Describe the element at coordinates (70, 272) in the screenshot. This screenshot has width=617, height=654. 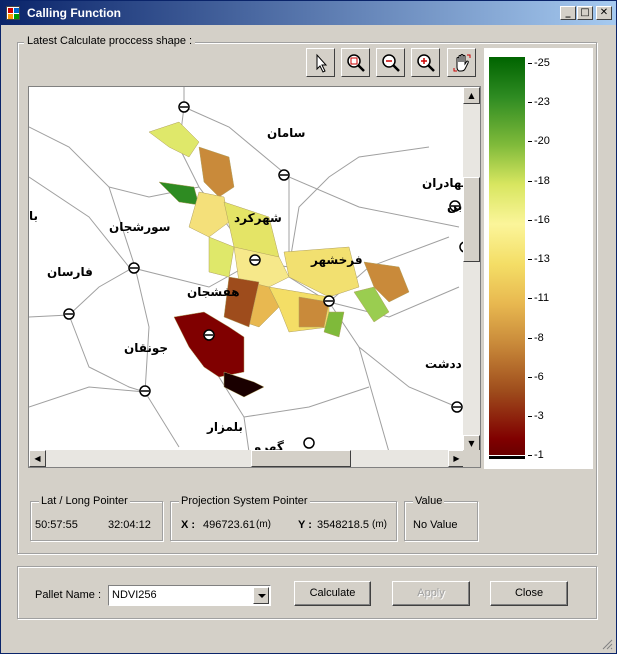
I see `map-label: فارسان` at that location.